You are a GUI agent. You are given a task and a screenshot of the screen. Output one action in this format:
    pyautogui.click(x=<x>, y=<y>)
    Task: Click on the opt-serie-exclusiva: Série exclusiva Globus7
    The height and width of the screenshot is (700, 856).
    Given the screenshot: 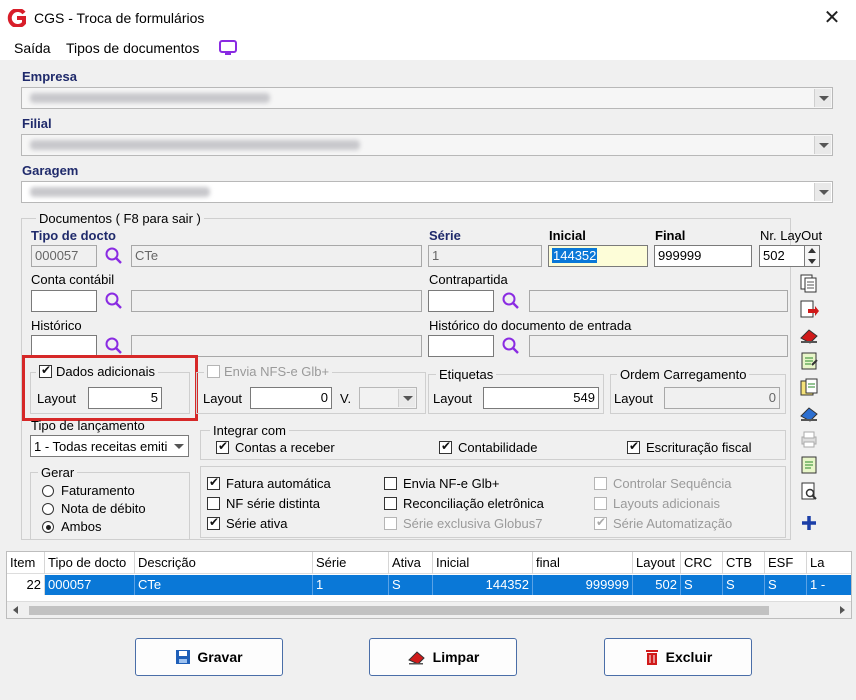 What is the action you would take?
    pyautogui.click(x=463, y=523)
    